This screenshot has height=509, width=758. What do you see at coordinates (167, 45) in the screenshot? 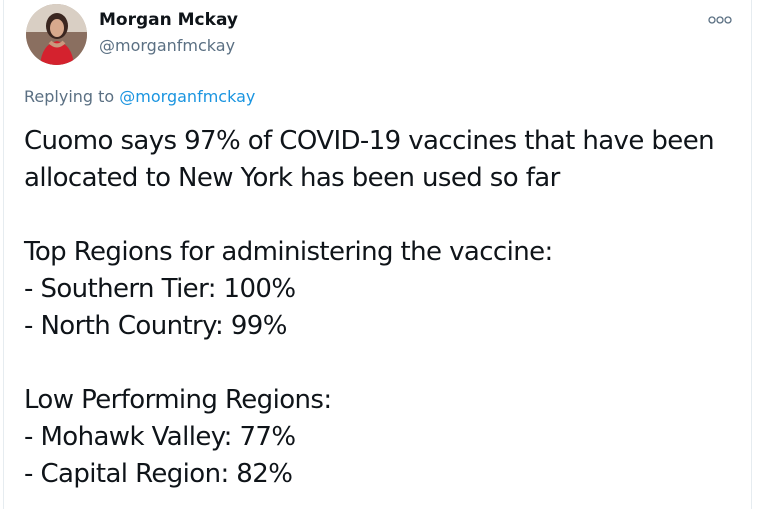
I see `author-handle: @morganfmckay` at bounding box center [167, 45].